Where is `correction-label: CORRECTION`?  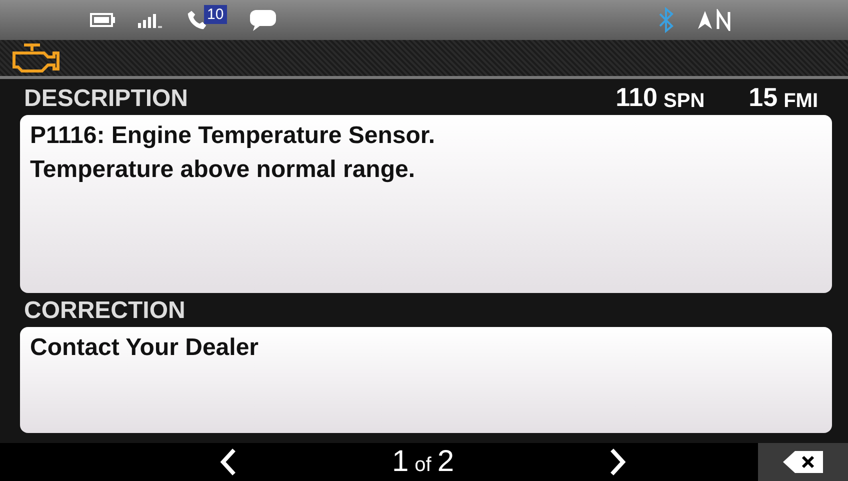 correction-label: CORRECTION is located at coordinates (105, 311).